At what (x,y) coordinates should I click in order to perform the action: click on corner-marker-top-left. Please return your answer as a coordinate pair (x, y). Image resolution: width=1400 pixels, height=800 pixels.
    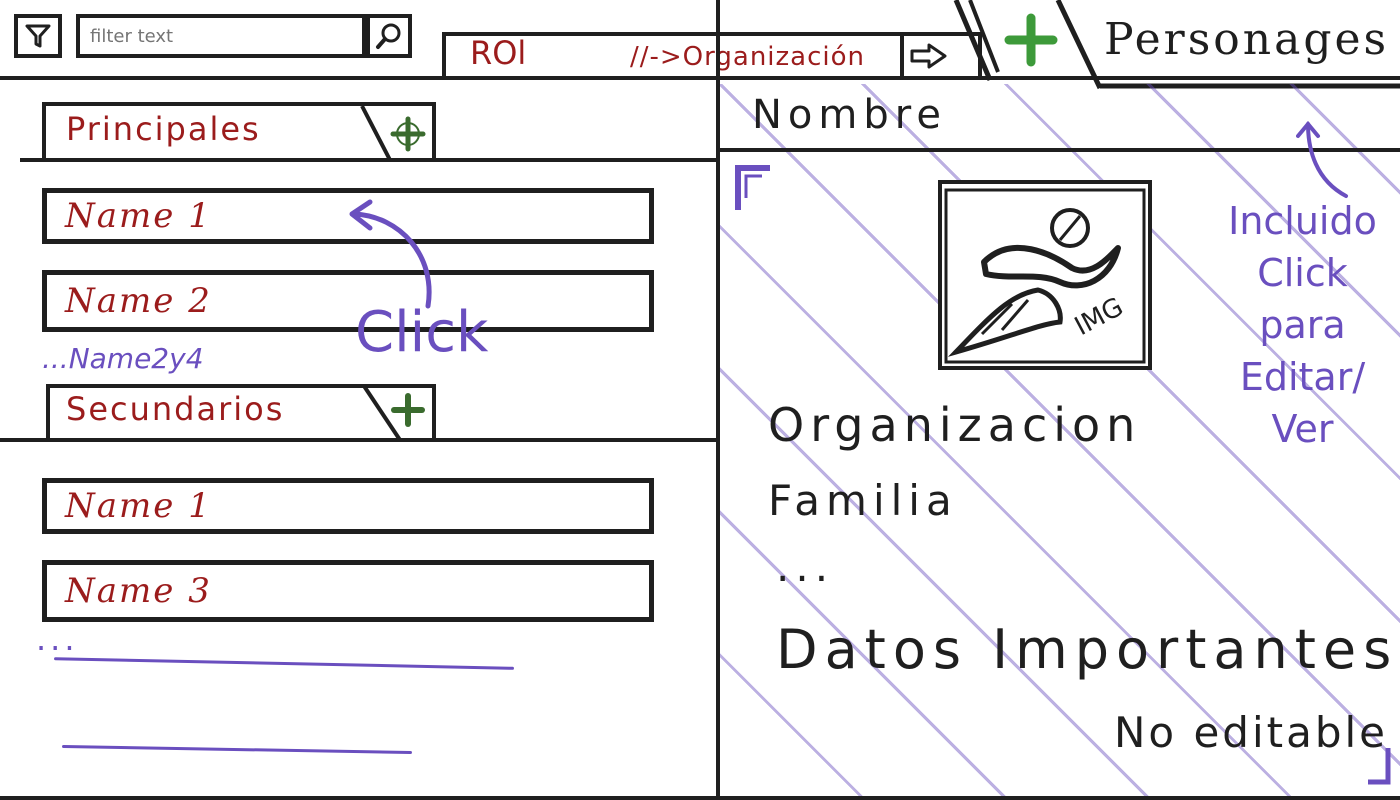
    Looking at the image, I should click on (752, 187).